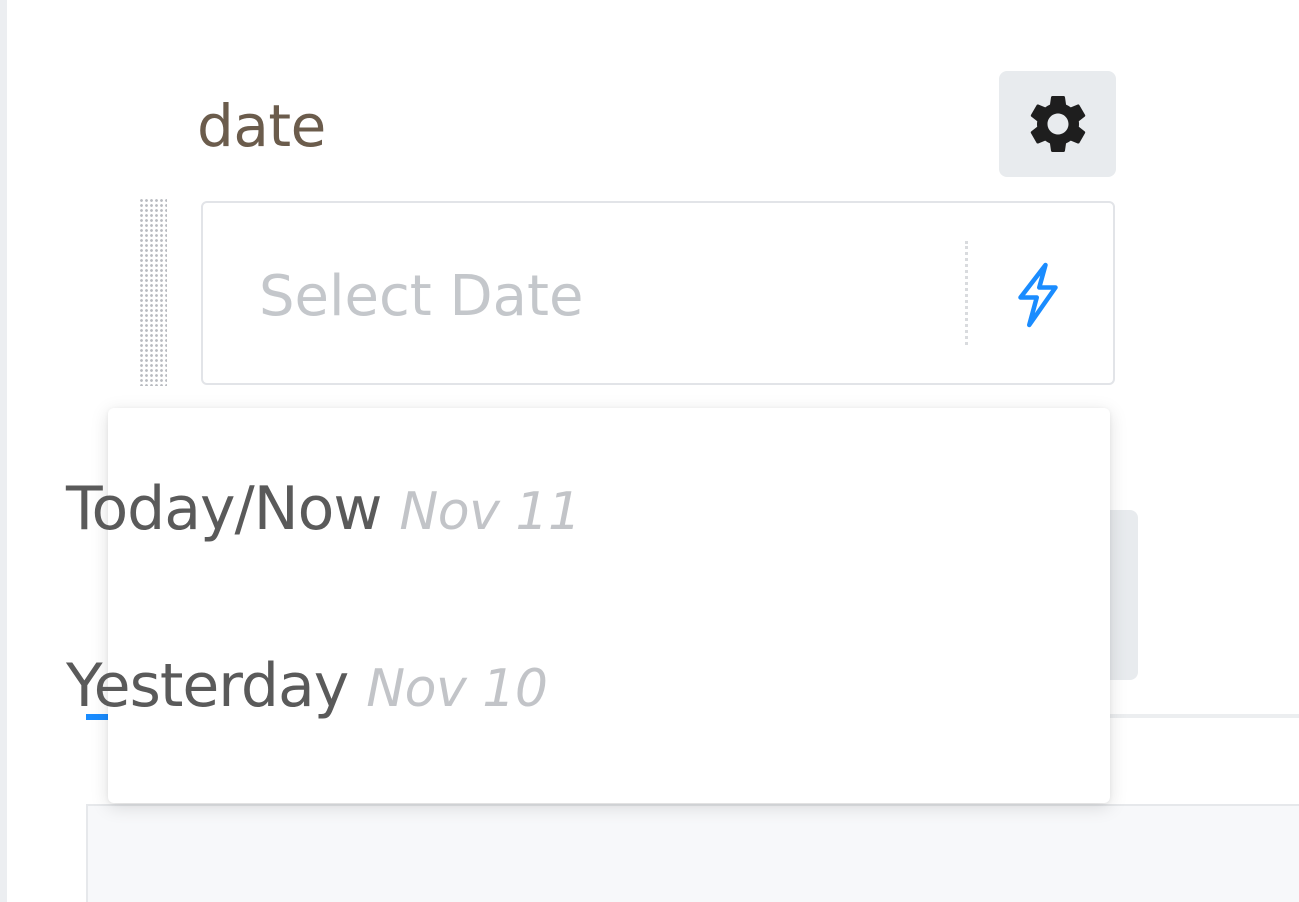  I want to click on background-panel, so click(692, 853).